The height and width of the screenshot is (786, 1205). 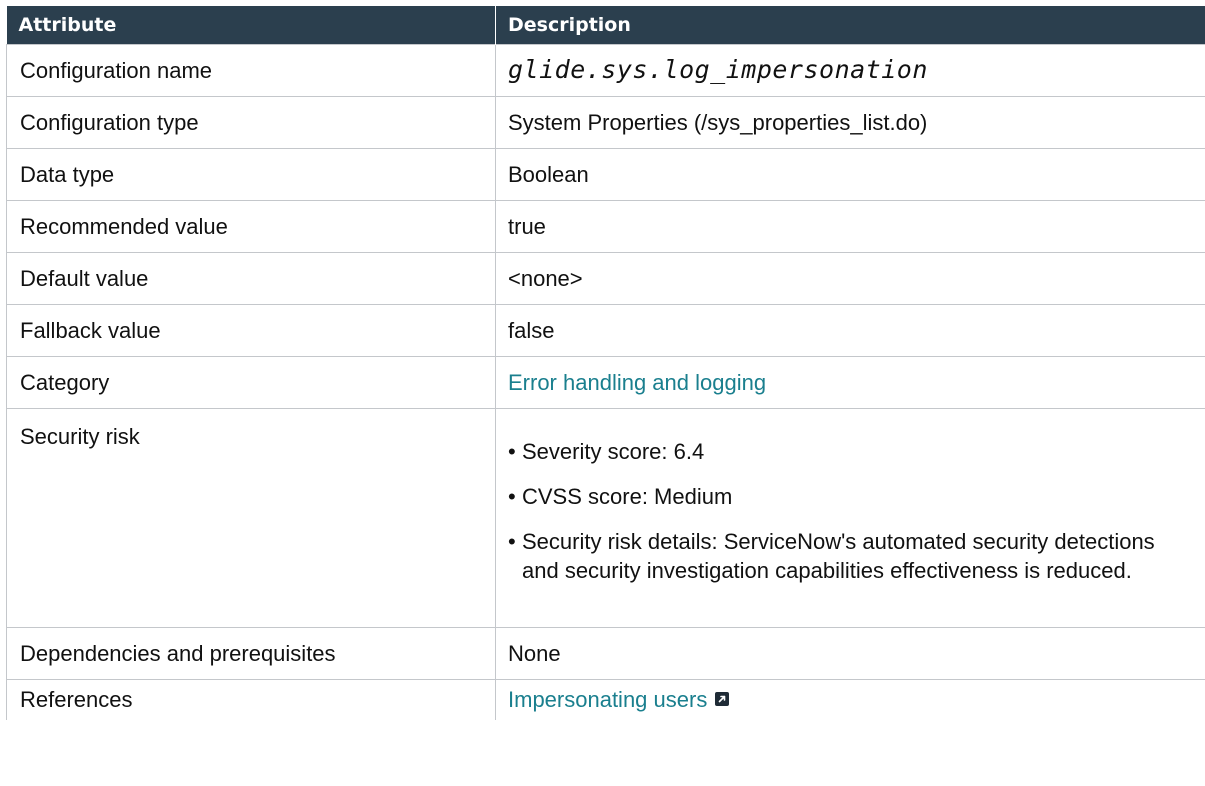 I want to click on references-value: Impersonating users, so click(x=850, y=699).